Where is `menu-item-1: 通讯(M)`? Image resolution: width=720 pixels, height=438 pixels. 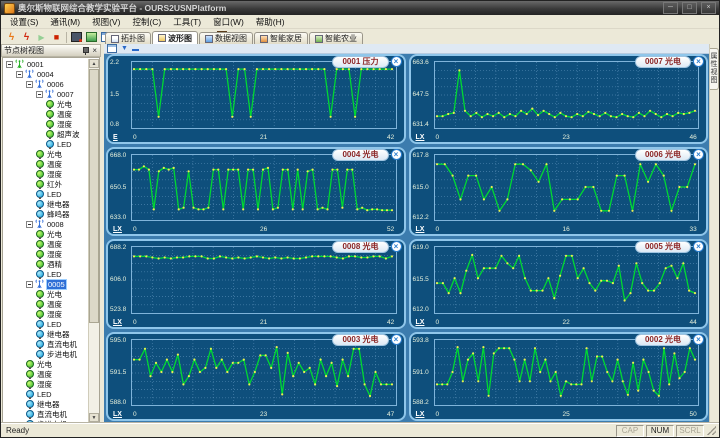
menu-item-1: 通讯(M) is located at coordinates (65, 22).